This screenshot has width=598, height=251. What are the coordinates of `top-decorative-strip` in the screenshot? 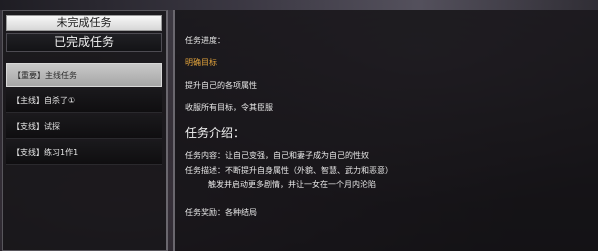 It's located at (299, 5).